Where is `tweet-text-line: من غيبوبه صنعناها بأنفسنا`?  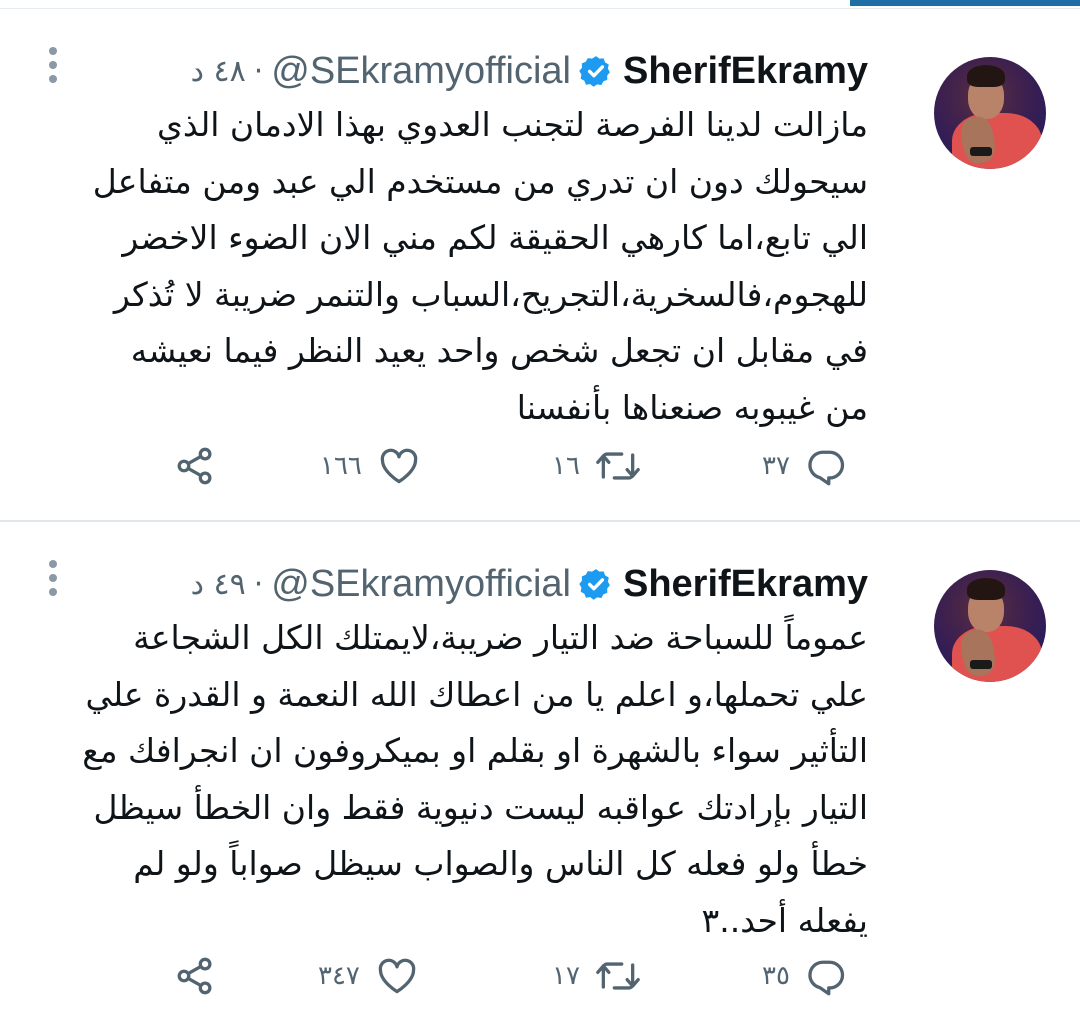 tweet-text-line: من غيبوبه صنعناها بأنفسنا is located at coordinates (692, 407).